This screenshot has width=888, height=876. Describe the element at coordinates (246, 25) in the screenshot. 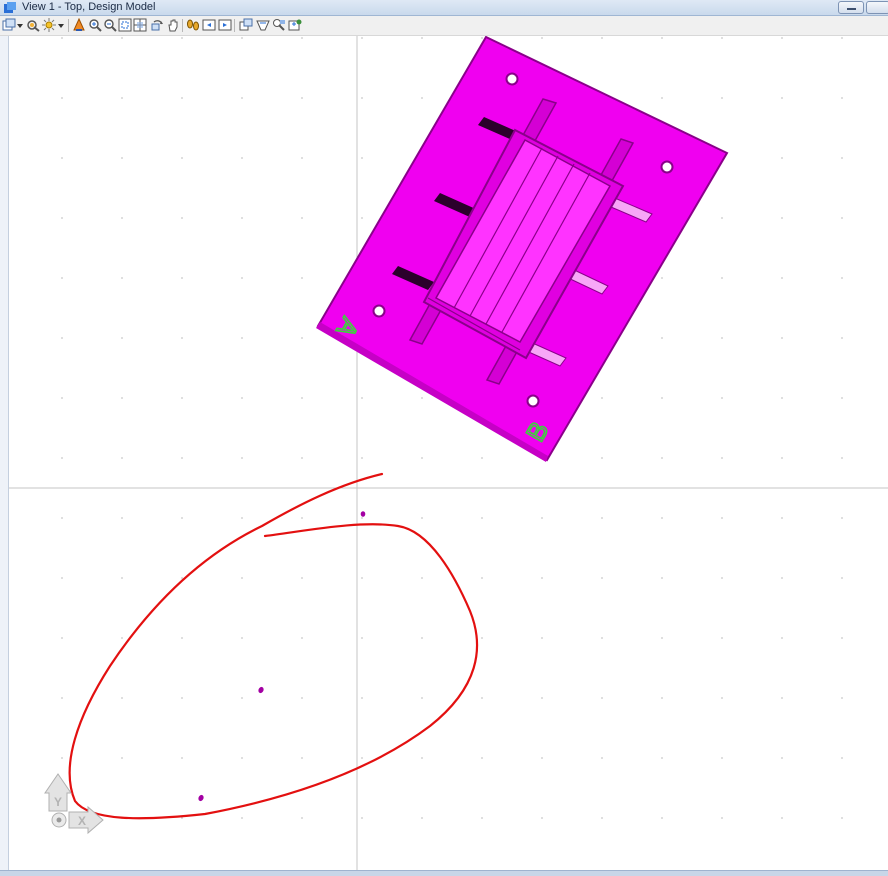

I see `toggle-camera-icon` at that location.